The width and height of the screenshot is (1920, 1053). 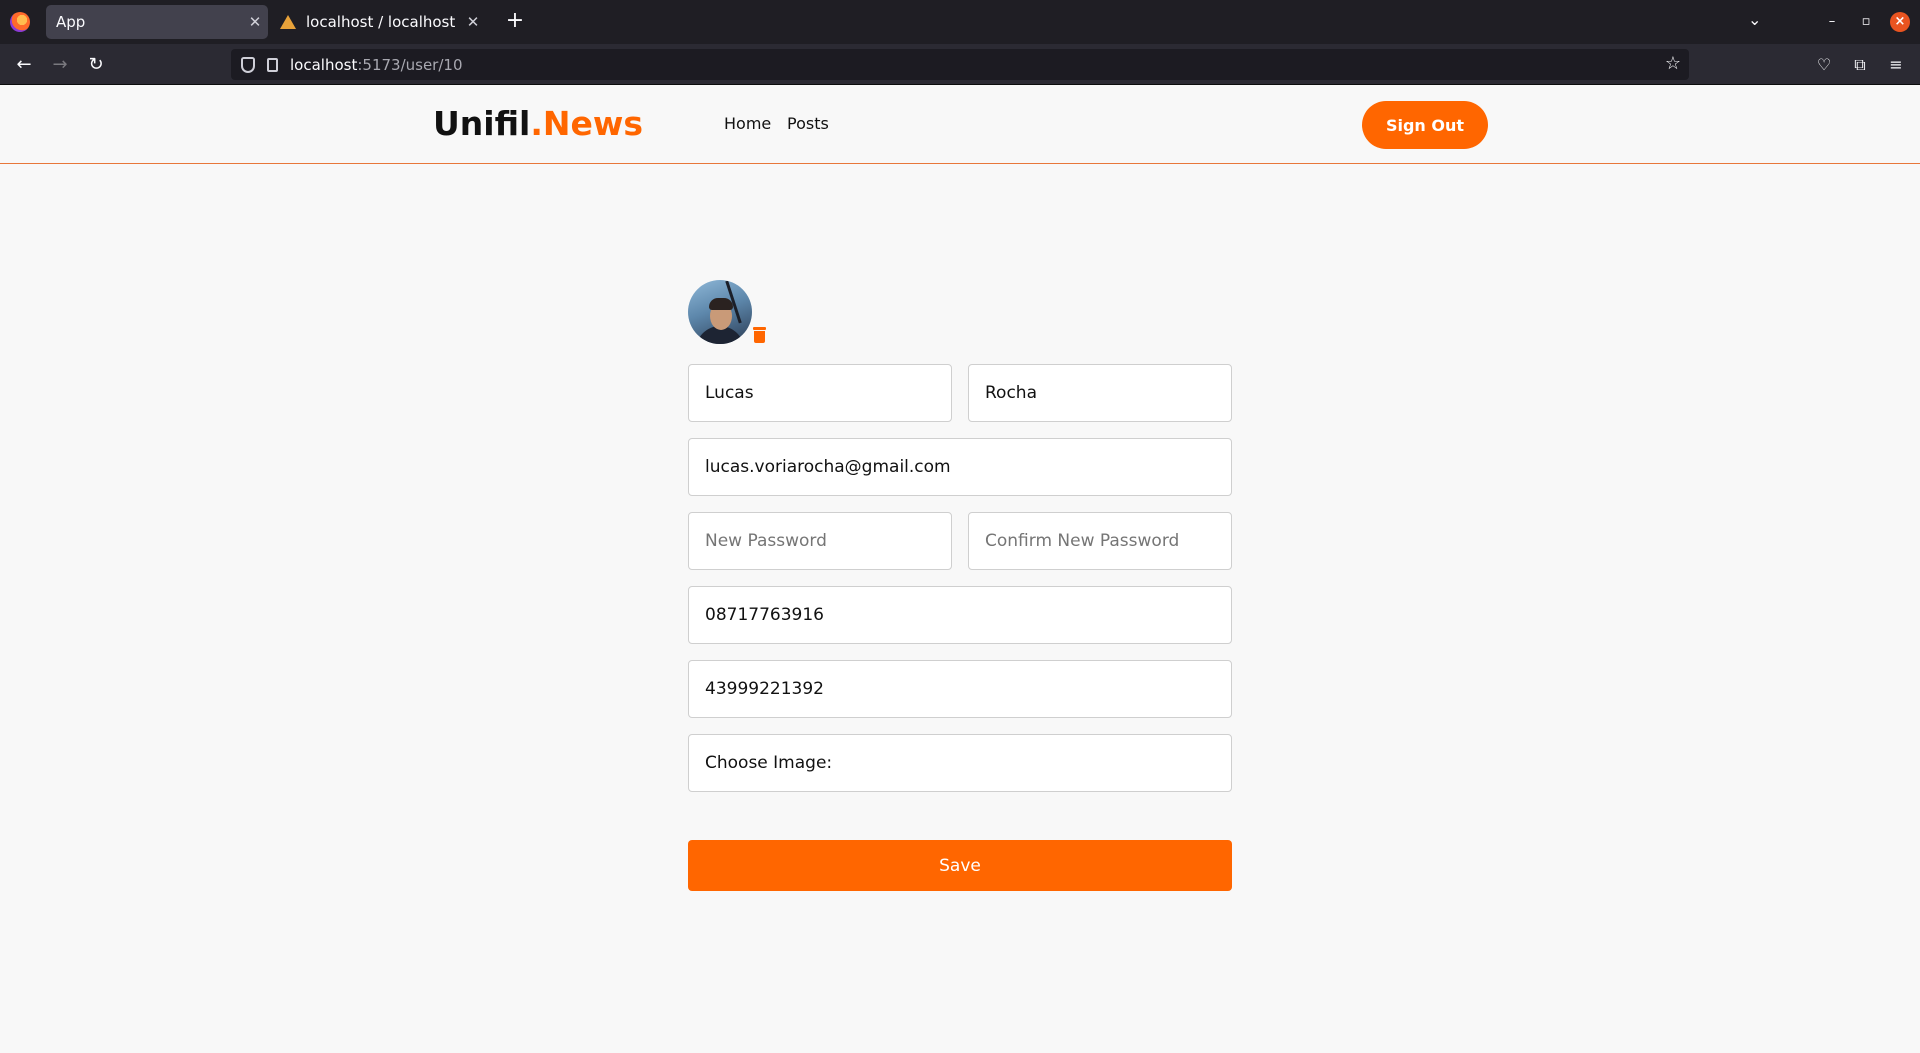 What do you see at coordinates (960, 763) in the screenshot?
I see `choose-image-field: Choose Image:` at bounding box center [960, 763].